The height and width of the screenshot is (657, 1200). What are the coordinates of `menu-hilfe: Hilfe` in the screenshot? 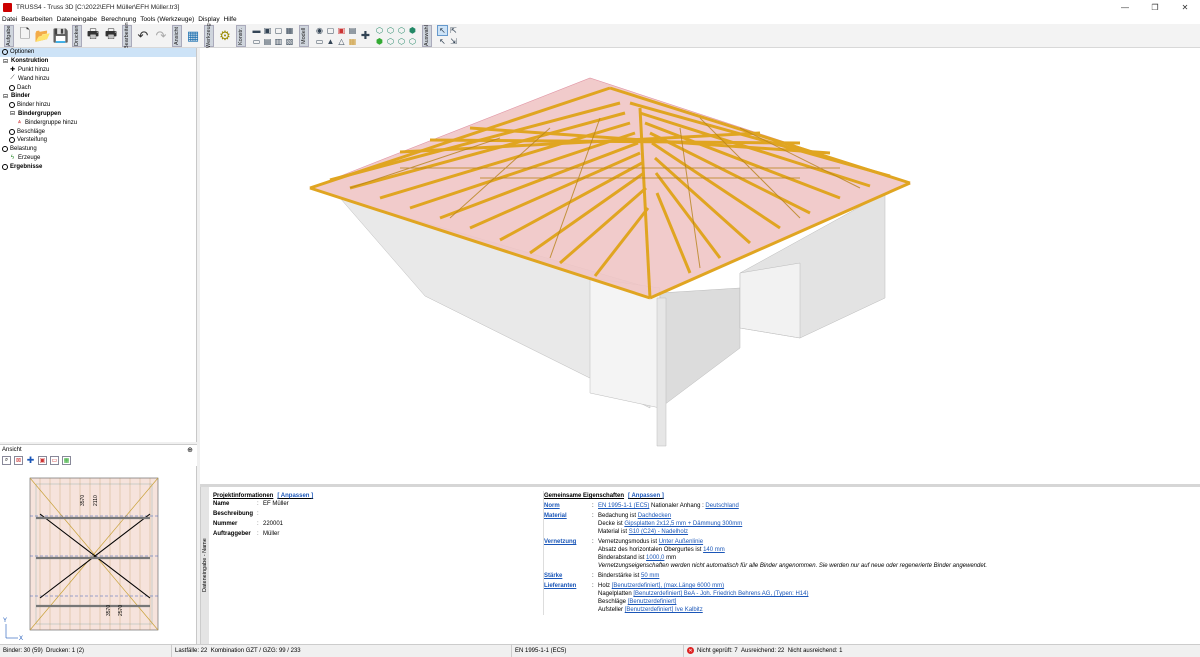 It's located at (230, 19).